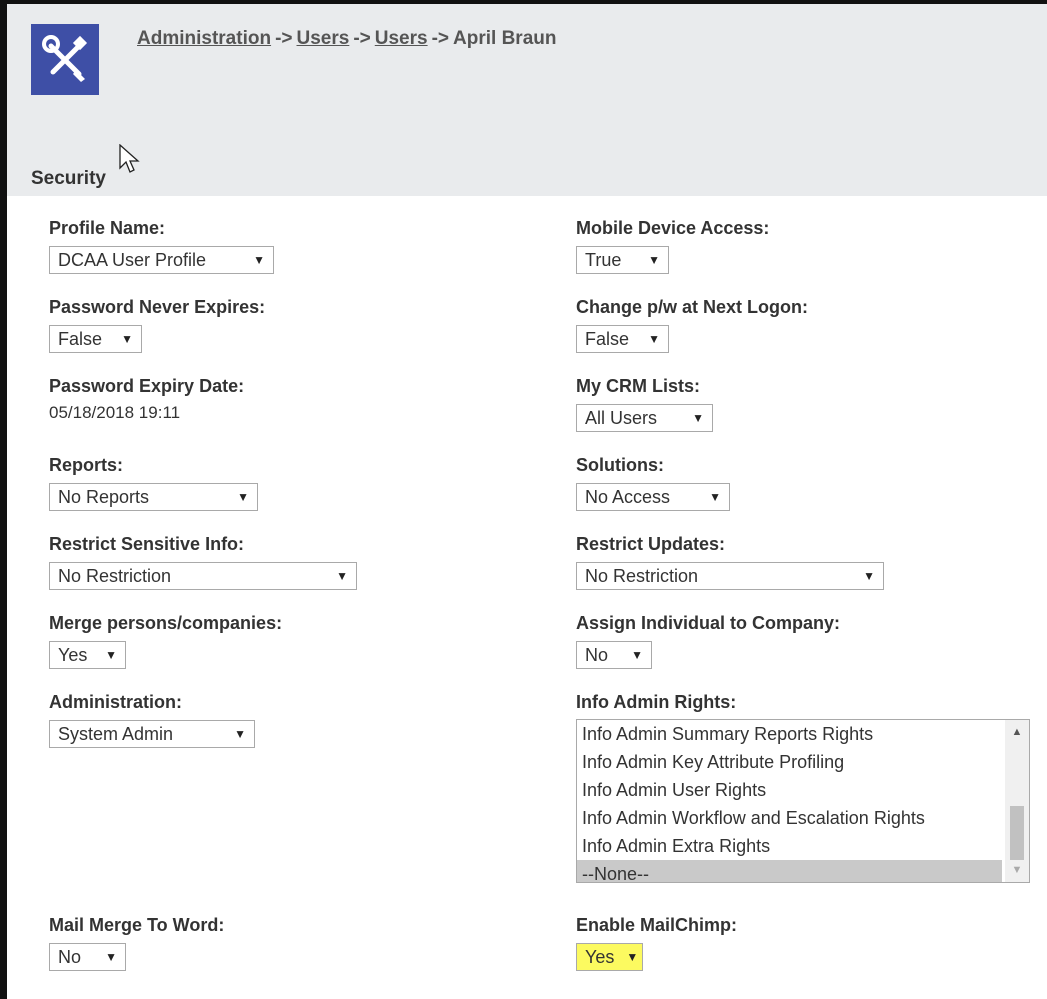  Describe the element at coordinates (1017, 833) in the screenshot. I see `scrollbar-thumb` at that location.